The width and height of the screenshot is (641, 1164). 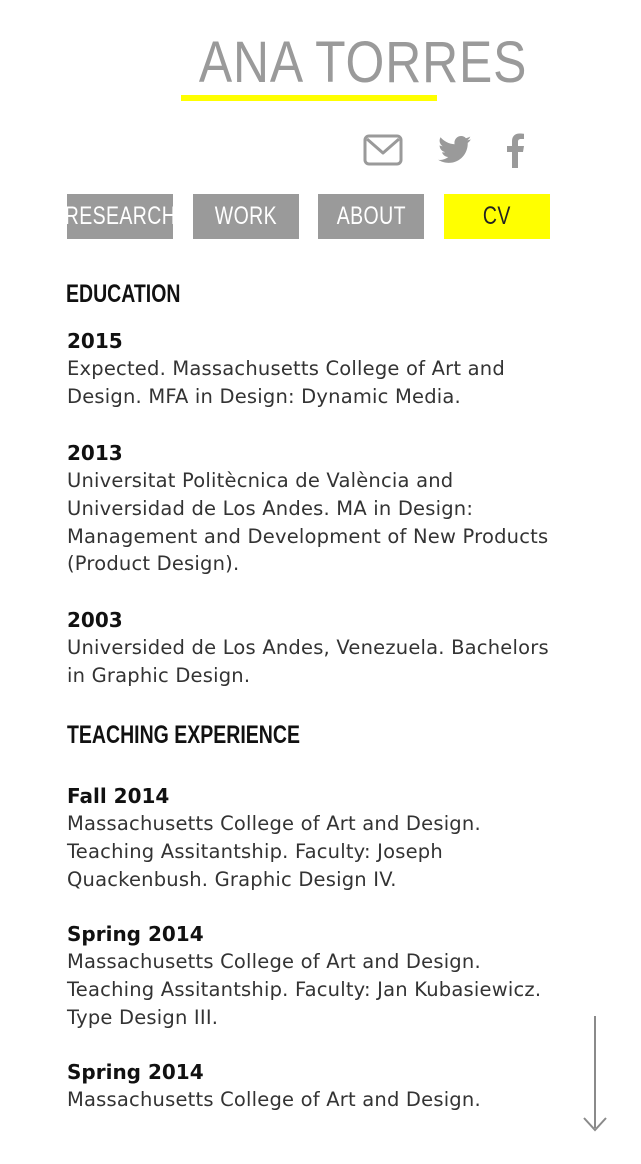 I want to click on nav-research-button: RESEARCH, so click(x=120, y=216).